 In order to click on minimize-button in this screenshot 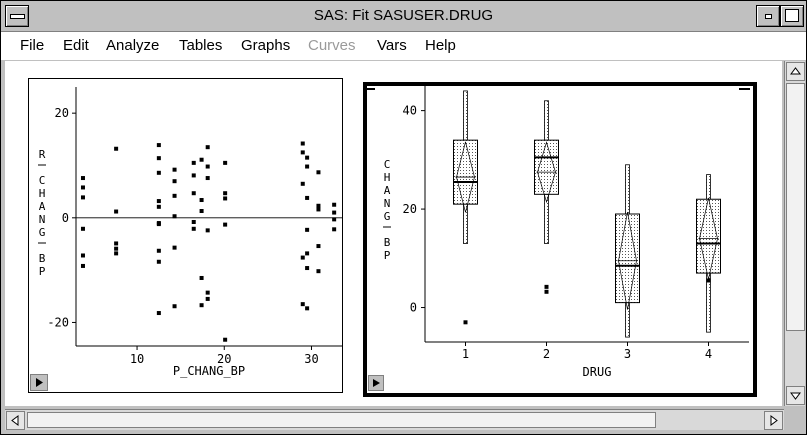, I will do `click(768, 16)`.